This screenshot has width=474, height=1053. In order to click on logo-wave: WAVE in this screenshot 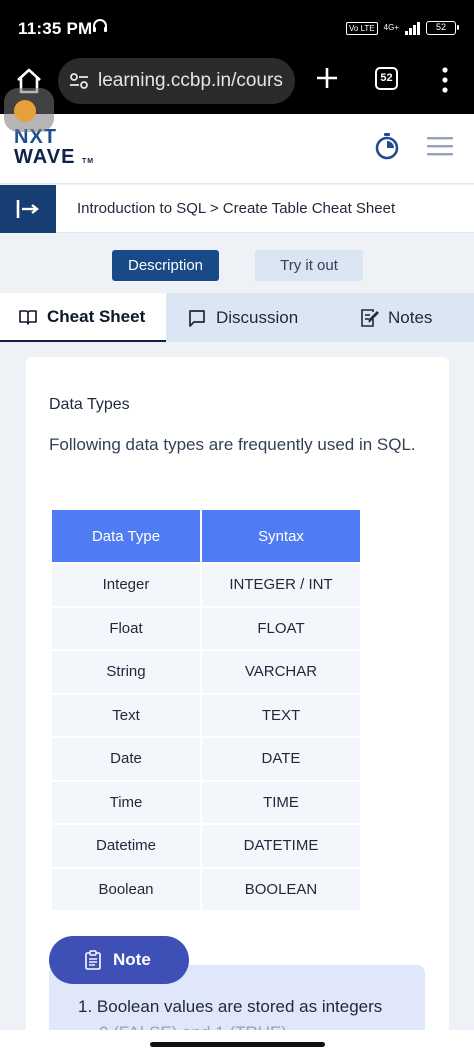, I will do `click(45, 157)`.